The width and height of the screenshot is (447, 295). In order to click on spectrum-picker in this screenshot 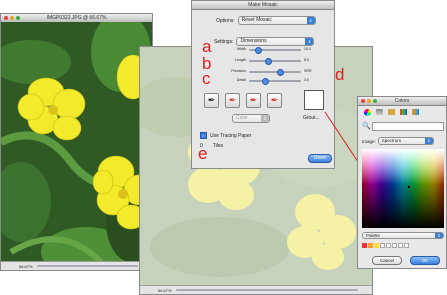, I will do `click(403, 188)`.